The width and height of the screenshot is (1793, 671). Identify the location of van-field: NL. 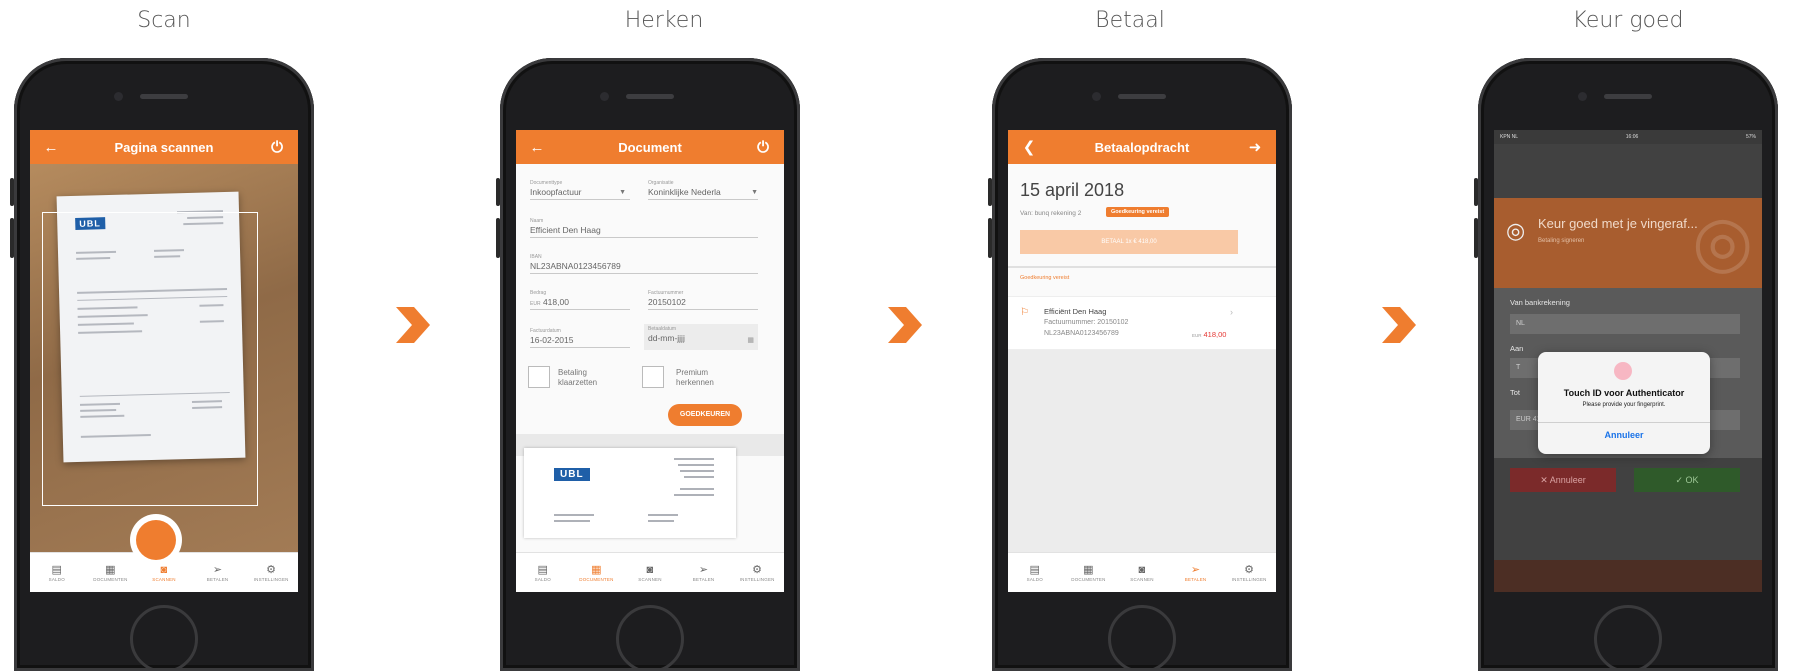
(1625, 324).